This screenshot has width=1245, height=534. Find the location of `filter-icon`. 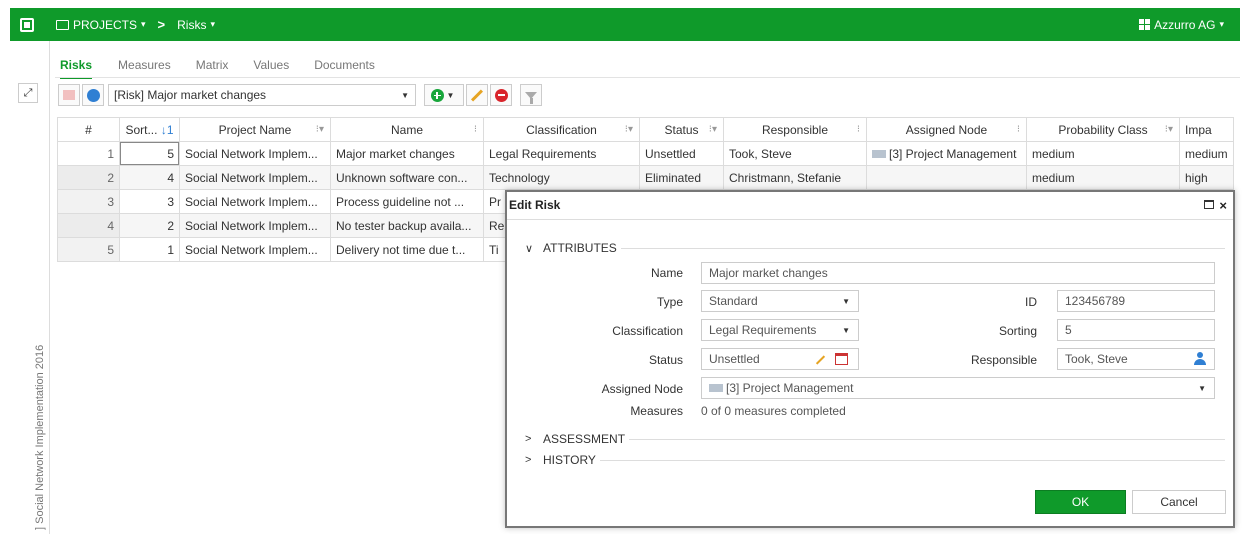

filter-icon is located at coordinates (531, 97).